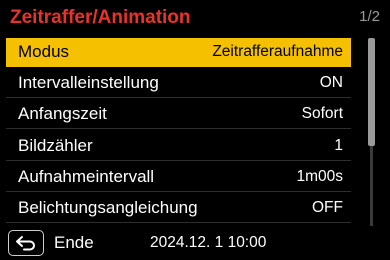  I want to click on menu-item-value: OFF, so click(327, 207).